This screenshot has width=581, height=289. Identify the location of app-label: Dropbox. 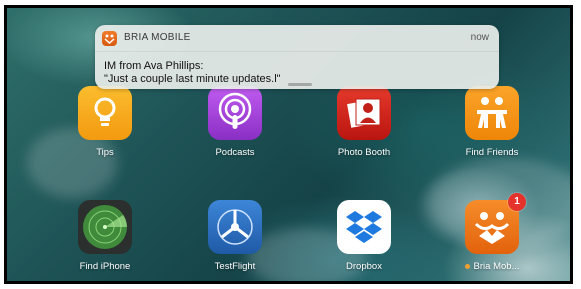
(364, 266).